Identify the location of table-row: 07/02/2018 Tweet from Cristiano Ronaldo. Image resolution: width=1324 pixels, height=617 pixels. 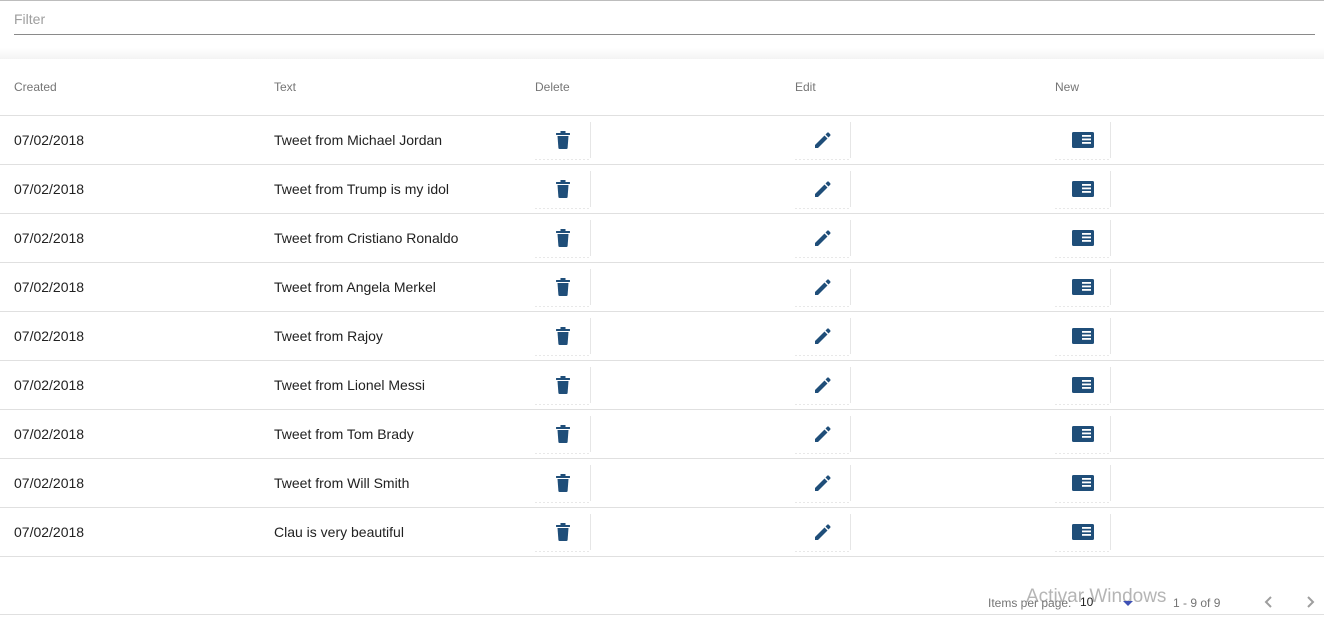
(662, 238).